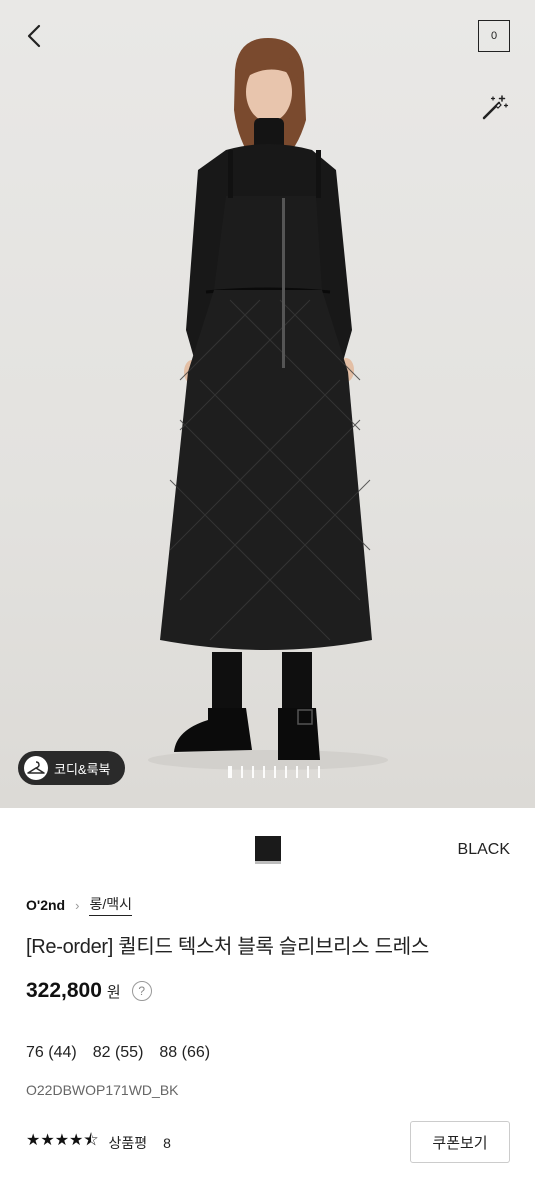 Image resolution: width=535 pixels, height=1200 pixels. What do you see at coordinates (167, 1142) in the screenshot?
I see `review-count: 8` at bounding box center [167, 1142].